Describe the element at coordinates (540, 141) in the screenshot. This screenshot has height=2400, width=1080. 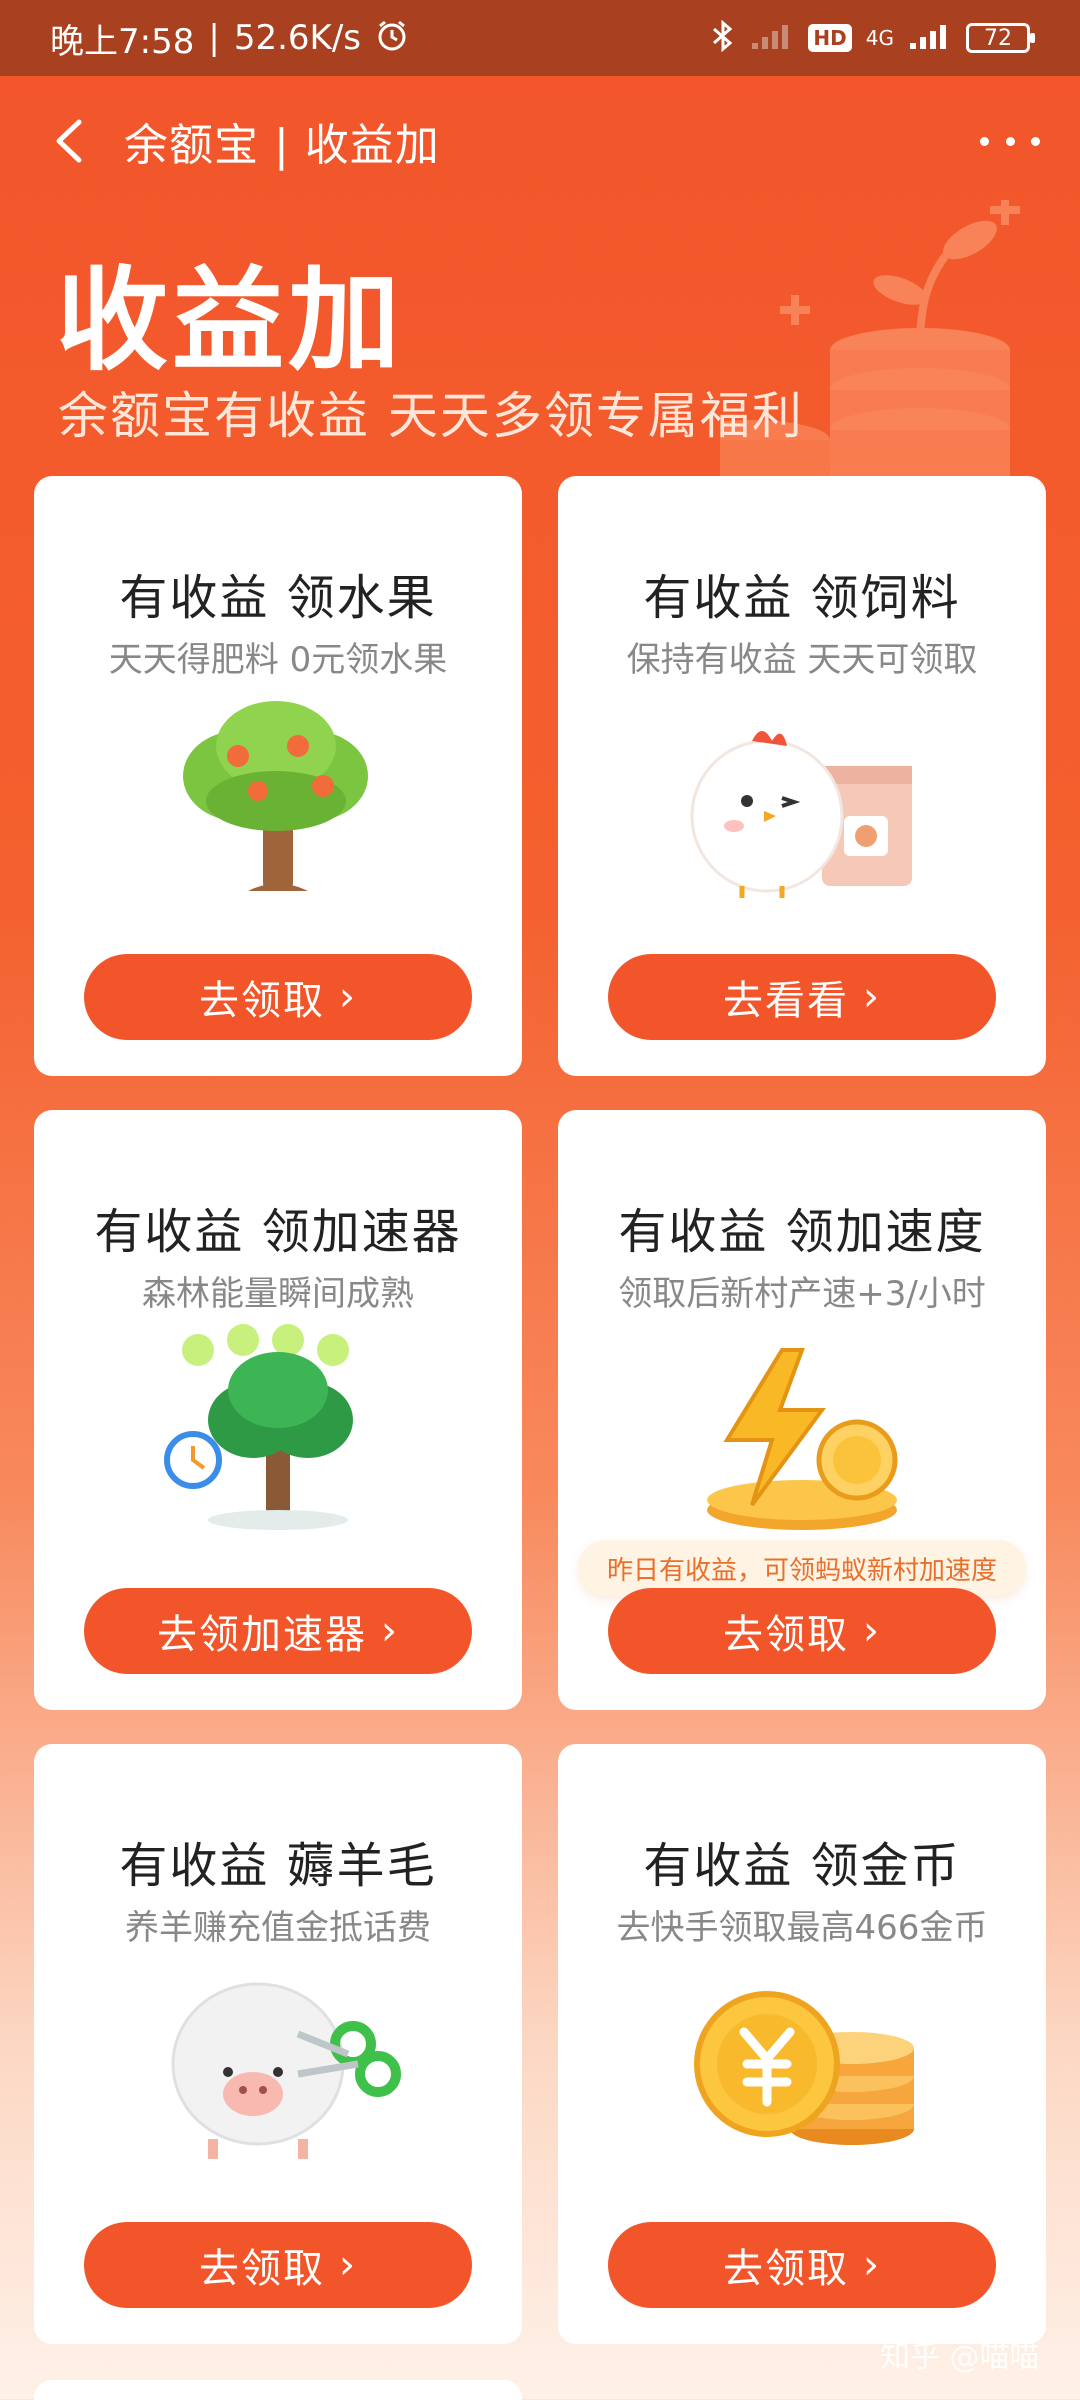
I see `nav-bar: 余额宝 | 收益加` at that location.